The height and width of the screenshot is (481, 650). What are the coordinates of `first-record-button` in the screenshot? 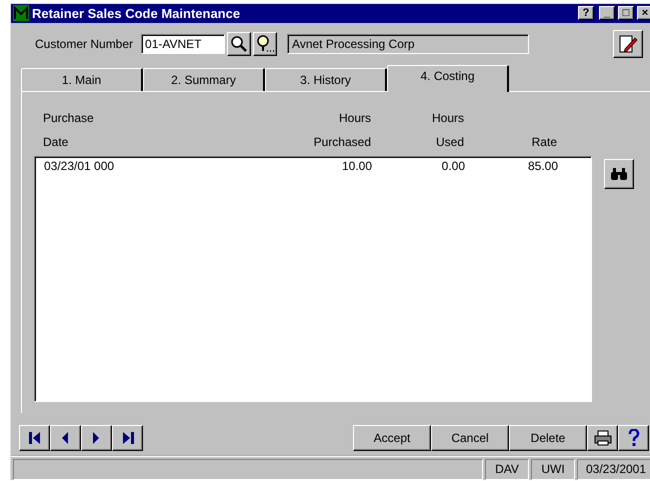 It's located at (34, 438).